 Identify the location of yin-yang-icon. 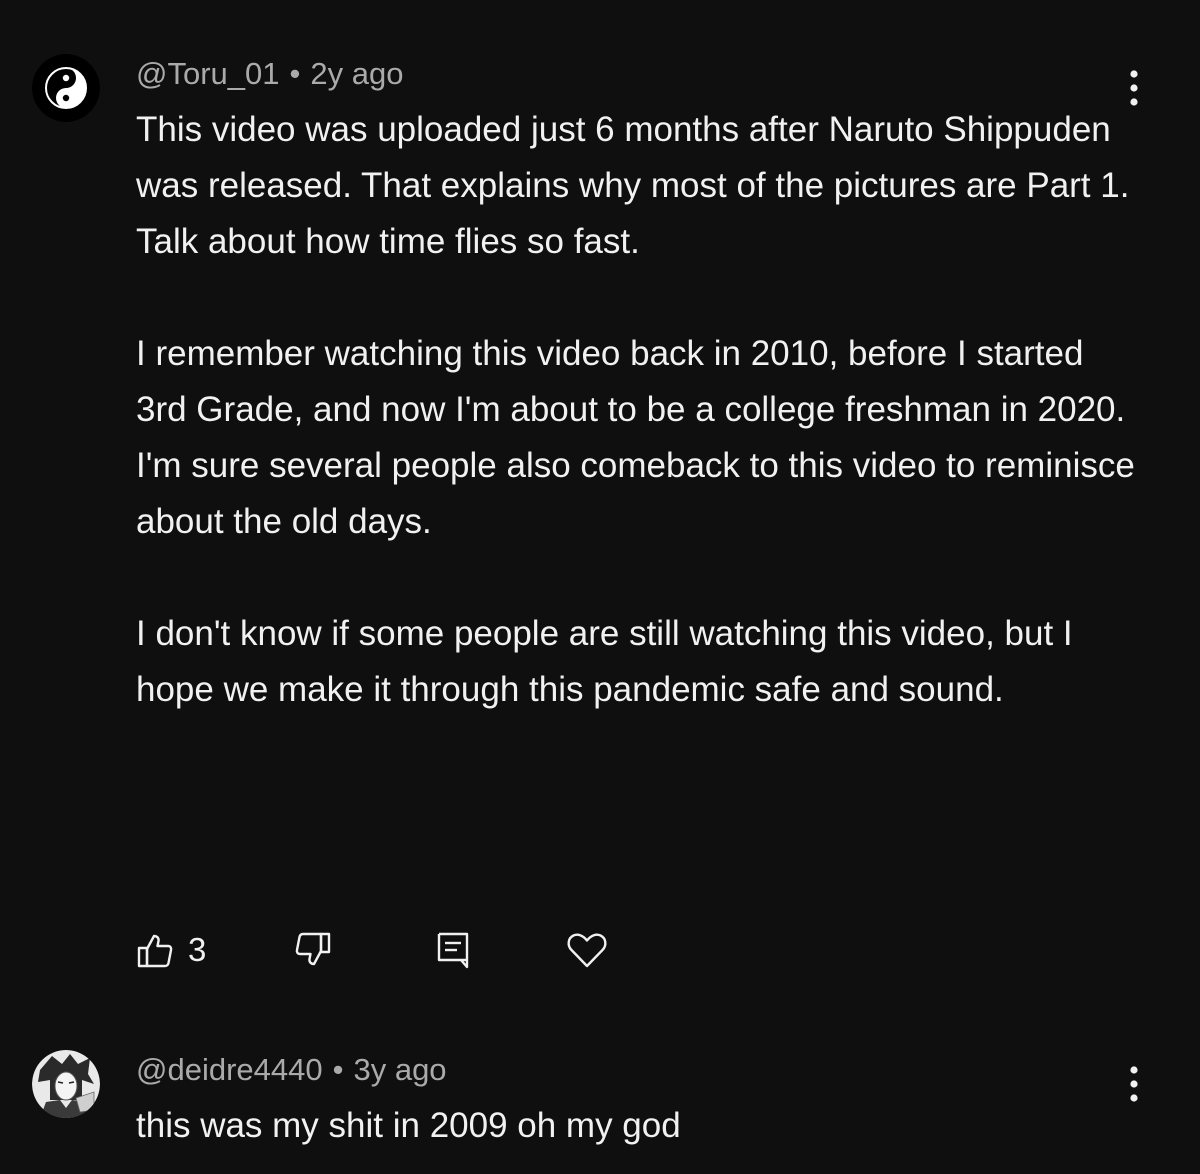
(66, 88).